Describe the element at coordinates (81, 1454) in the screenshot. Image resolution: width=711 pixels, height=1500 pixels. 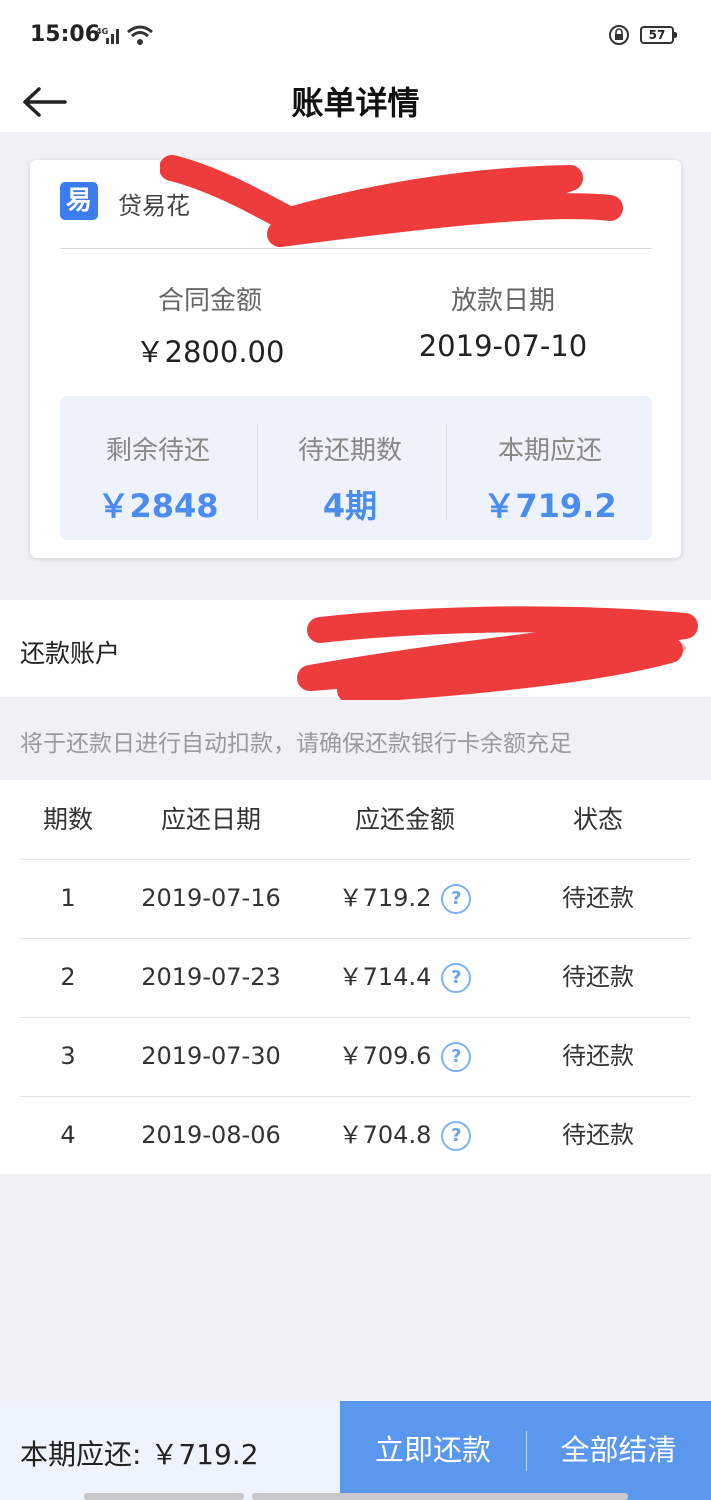
I see `bottom-due-label: 本期应还:` at that location.